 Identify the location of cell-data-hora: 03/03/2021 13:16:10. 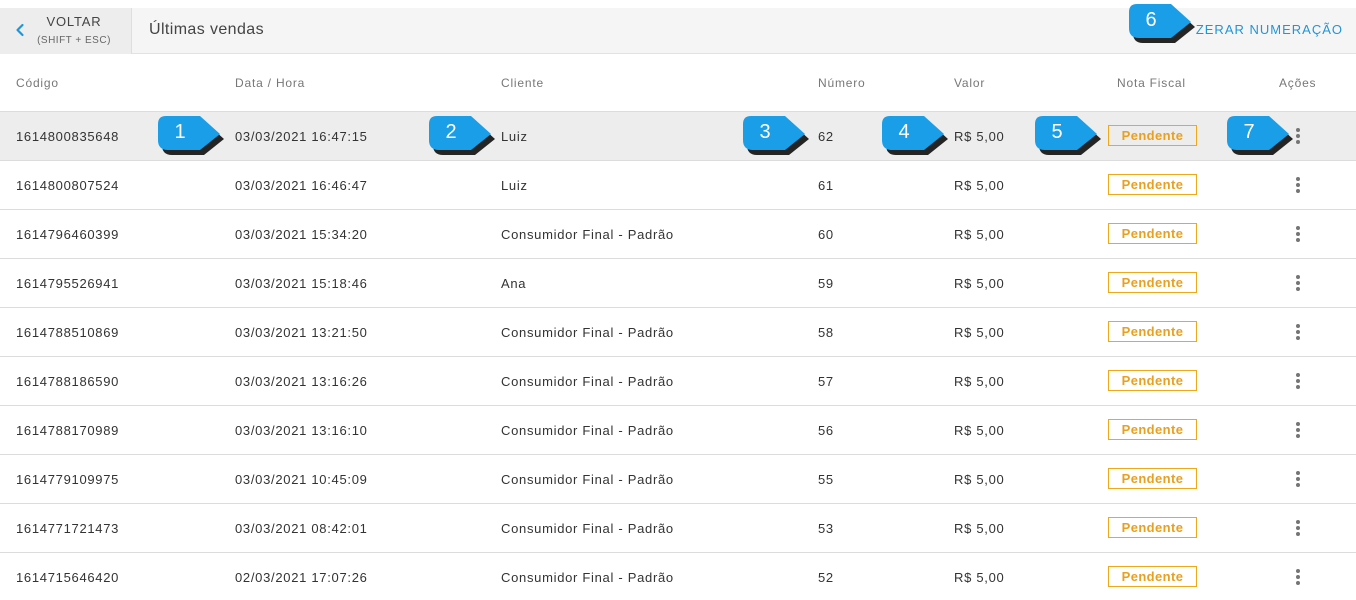
(301, 430).